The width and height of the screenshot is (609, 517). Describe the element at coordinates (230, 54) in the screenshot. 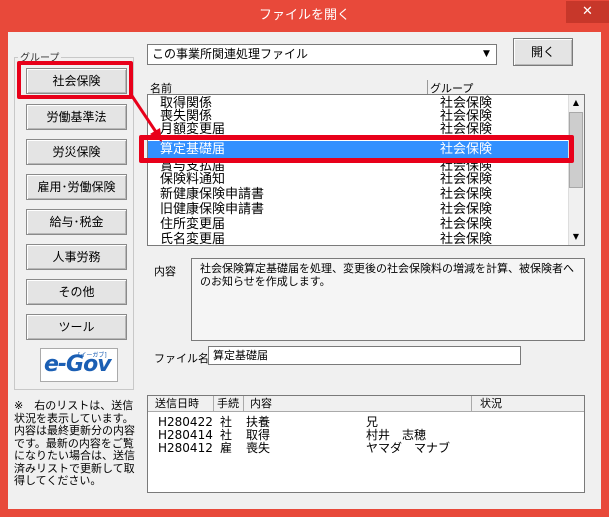

I see `file-filter-value: この事業所関連処理ファイル` at that location.